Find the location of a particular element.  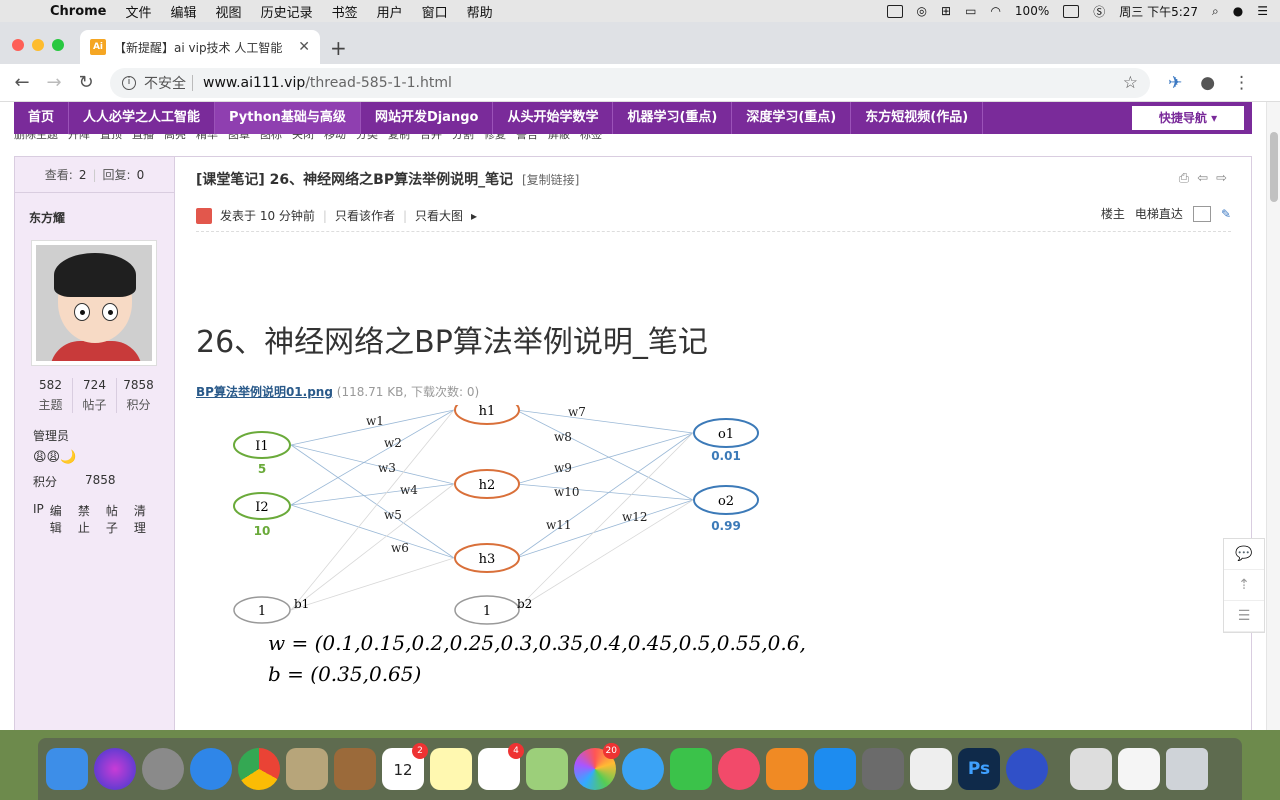

nav-django: 网站开发Django is located at coordinates (427, 118).